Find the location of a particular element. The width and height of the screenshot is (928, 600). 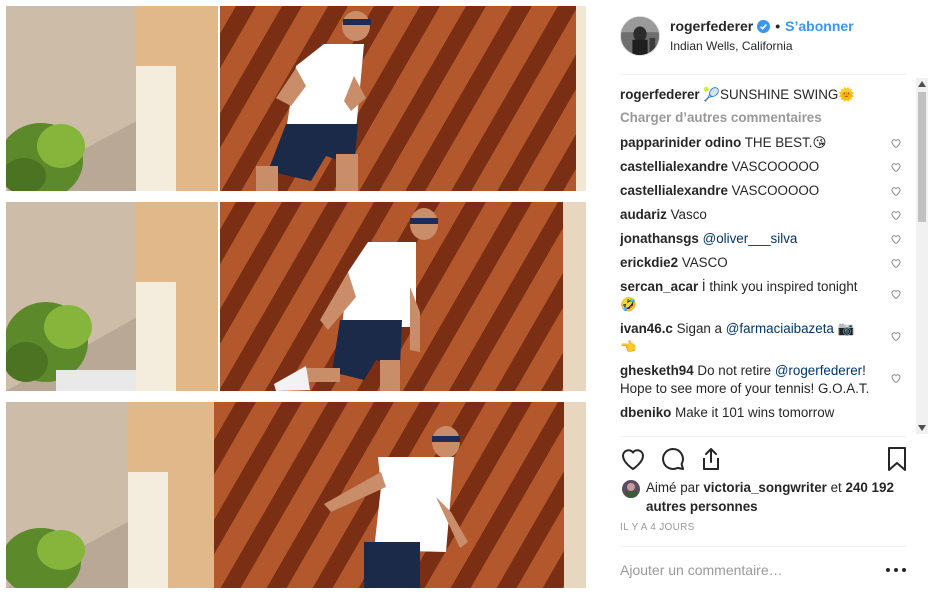

heart-icon is located at coordinates (633, 459).